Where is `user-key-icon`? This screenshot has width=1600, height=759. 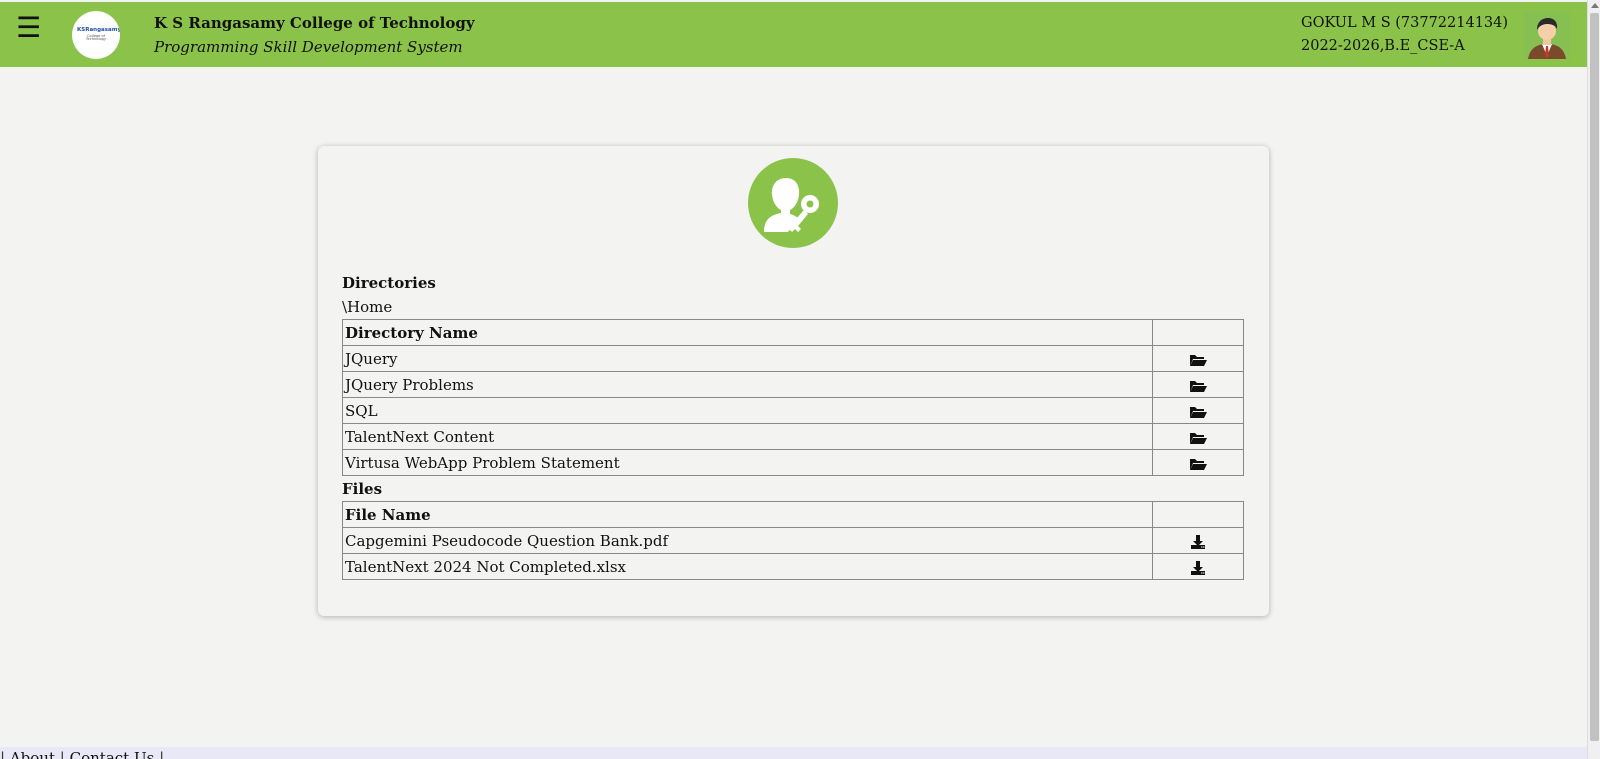 user-key-icon is located at coordinates (793, 203).